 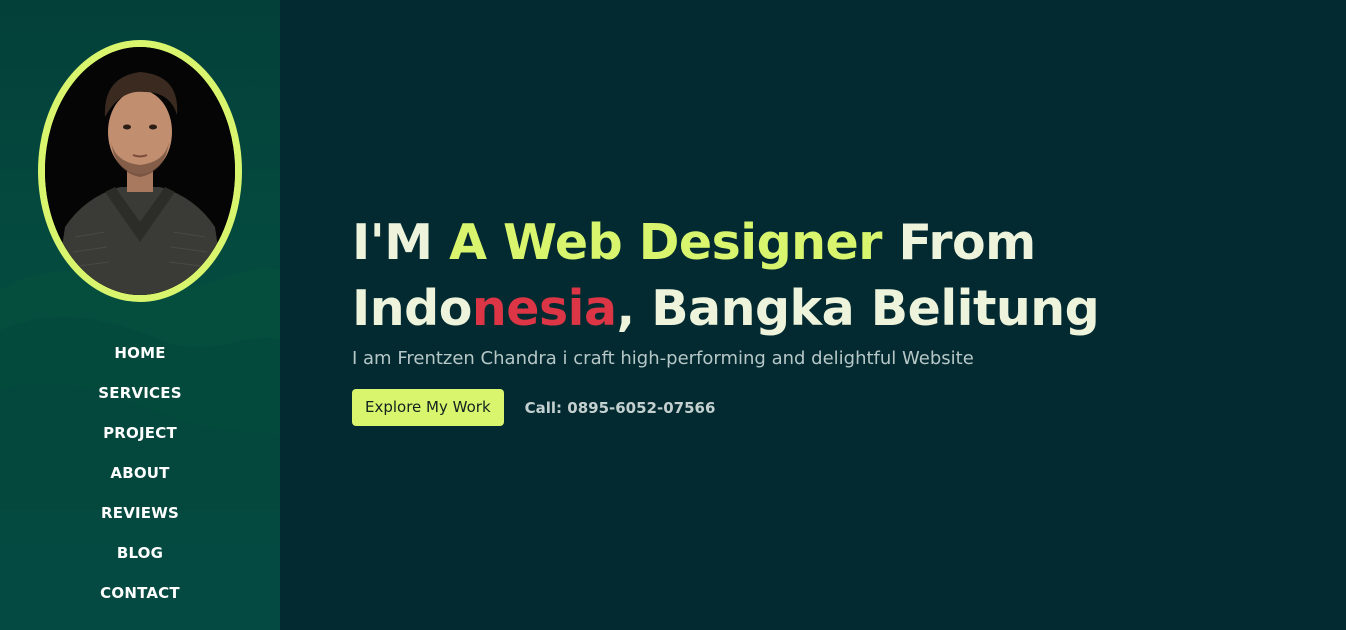 I want to click on nav-link-blog: BLOG, so click(x=140, y=553).